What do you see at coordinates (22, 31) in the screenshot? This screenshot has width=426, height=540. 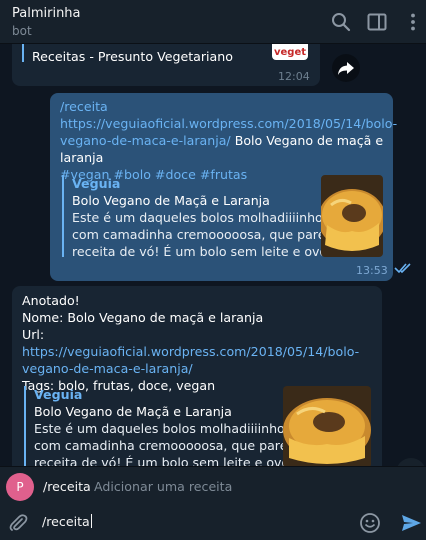 I see `chat-subtitle: bot` at bounding box center [22, 31].